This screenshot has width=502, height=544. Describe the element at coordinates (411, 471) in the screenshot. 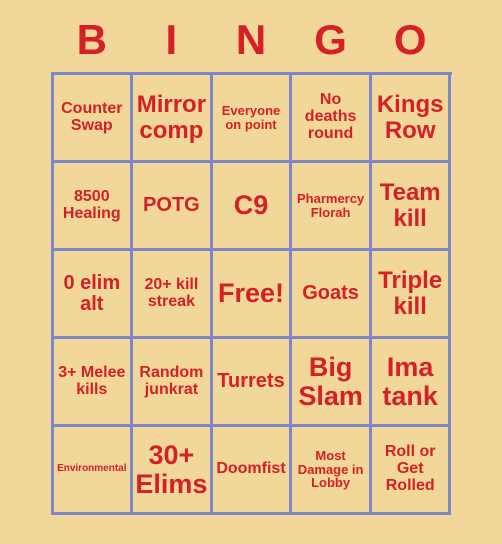

I see `bingo-cell: Roll or Get Rolled` at that location.